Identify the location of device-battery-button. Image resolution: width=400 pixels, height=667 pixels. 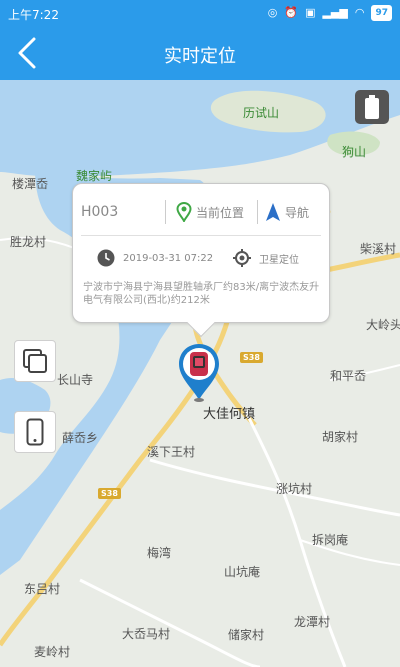
(372, 107).